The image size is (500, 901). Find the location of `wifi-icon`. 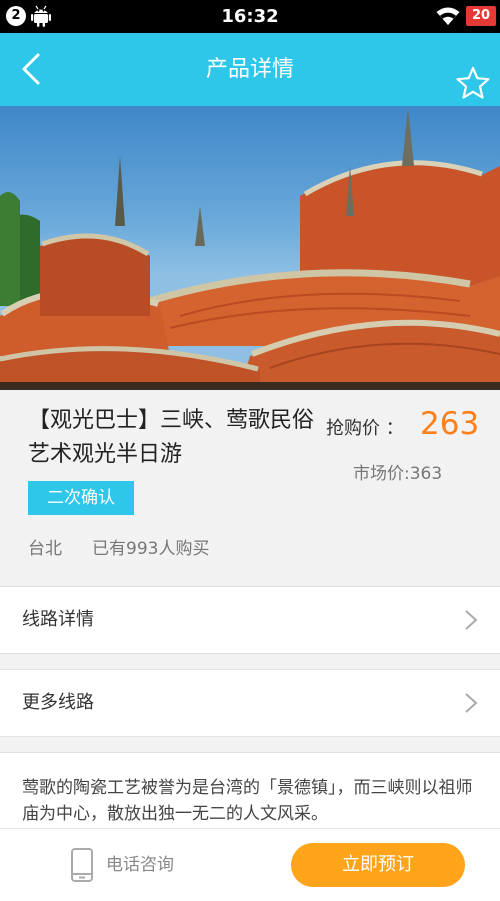

wifi-icon is located at coordinates (448, 16).